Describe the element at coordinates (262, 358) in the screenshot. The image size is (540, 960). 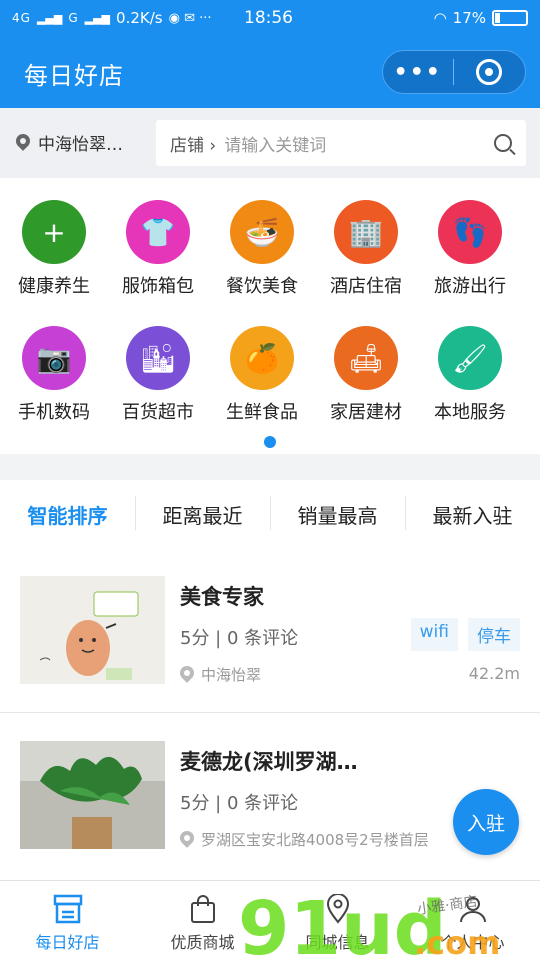
I see `orange-icon: 🍊` at that location.